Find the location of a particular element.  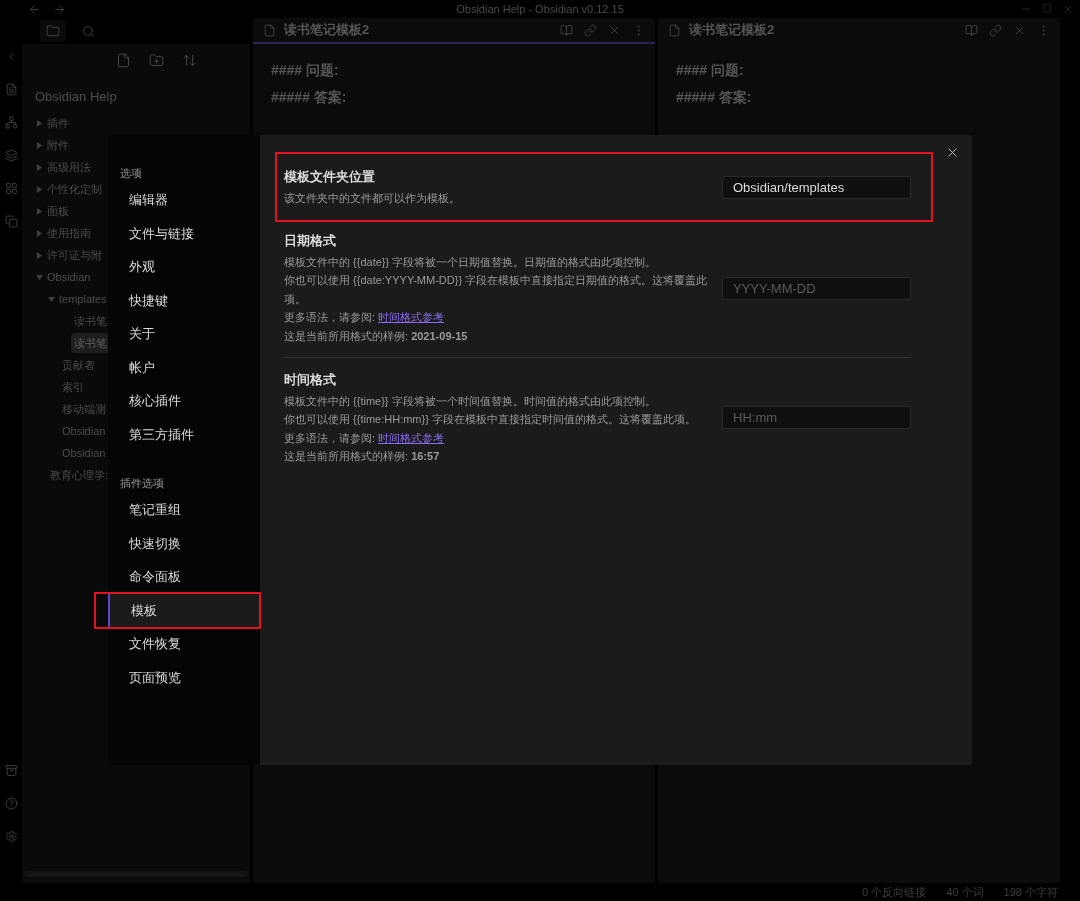

new-note-icon is located at coordinates (123, 60).